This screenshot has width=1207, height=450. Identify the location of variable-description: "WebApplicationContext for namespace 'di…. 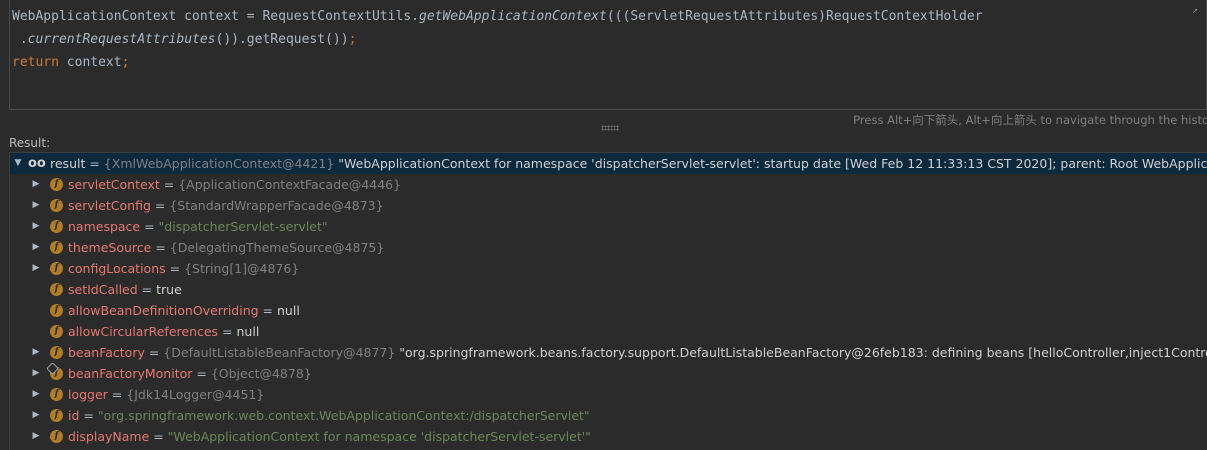
(770, 163).